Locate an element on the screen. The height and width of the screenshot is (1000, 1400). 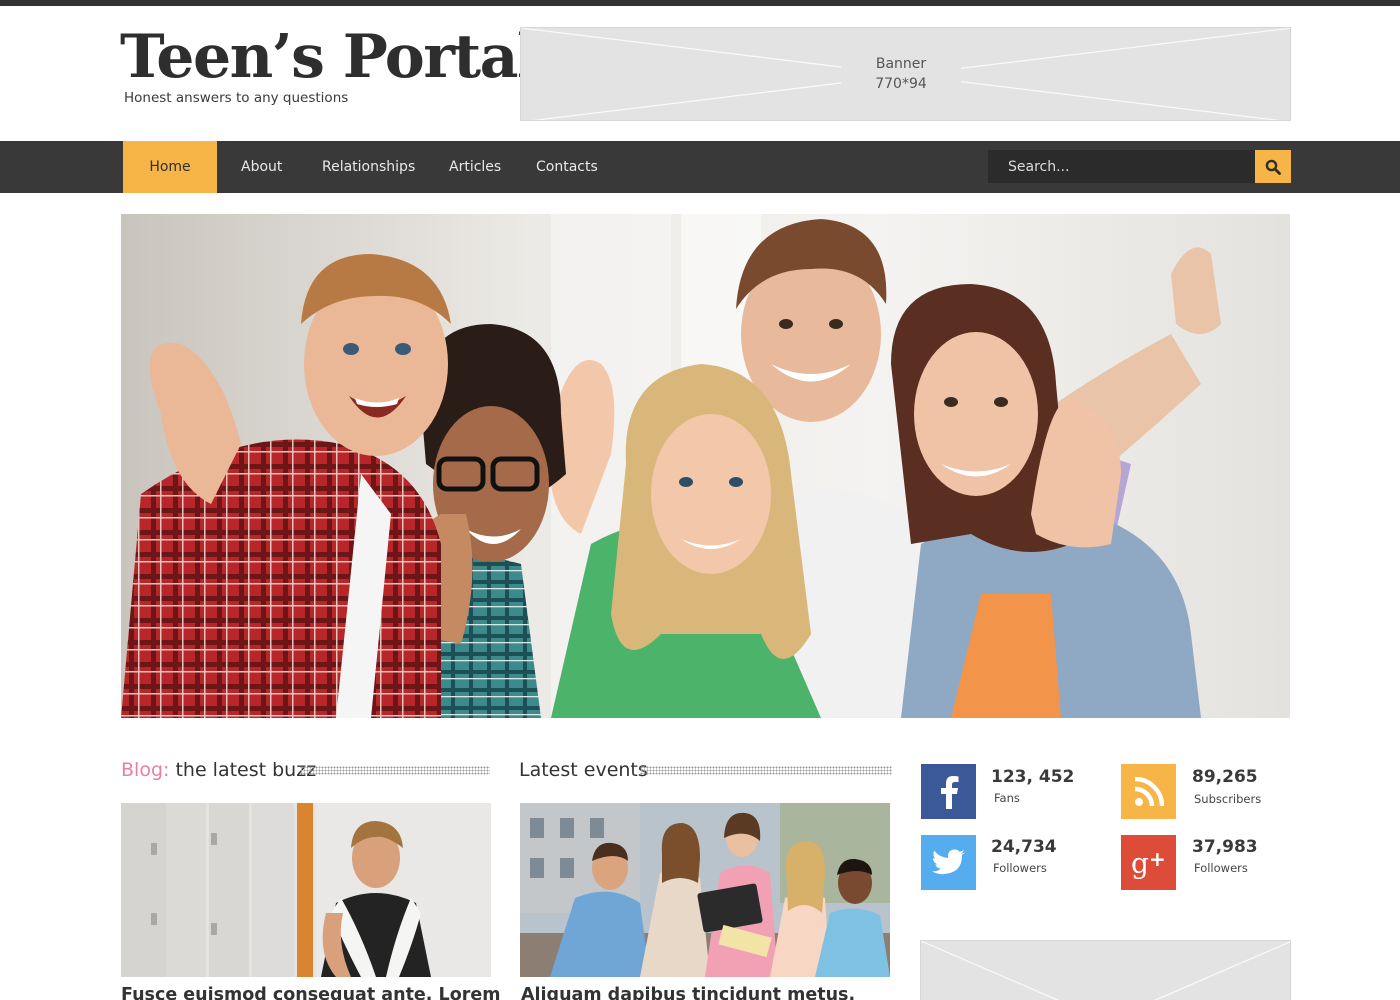
events-title-divider is located at coordinates (766, 770).